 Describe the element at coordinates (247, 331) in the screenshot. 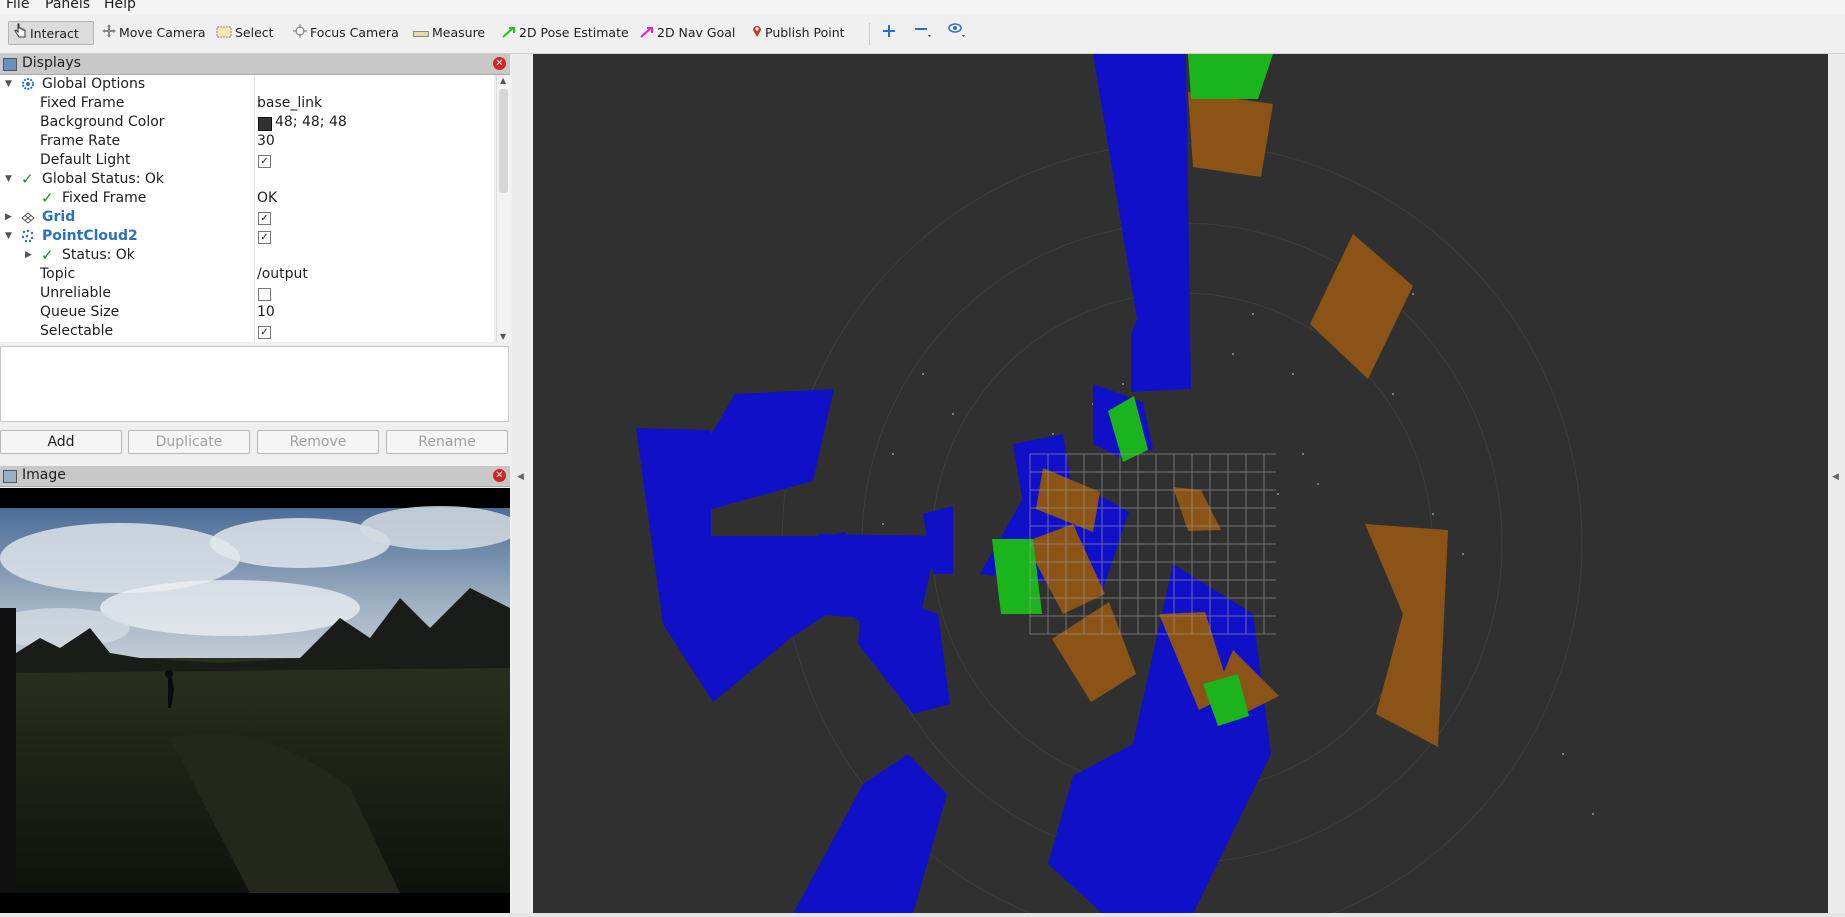

I see `tree-row-selectable: Selectable ✓` at that location.